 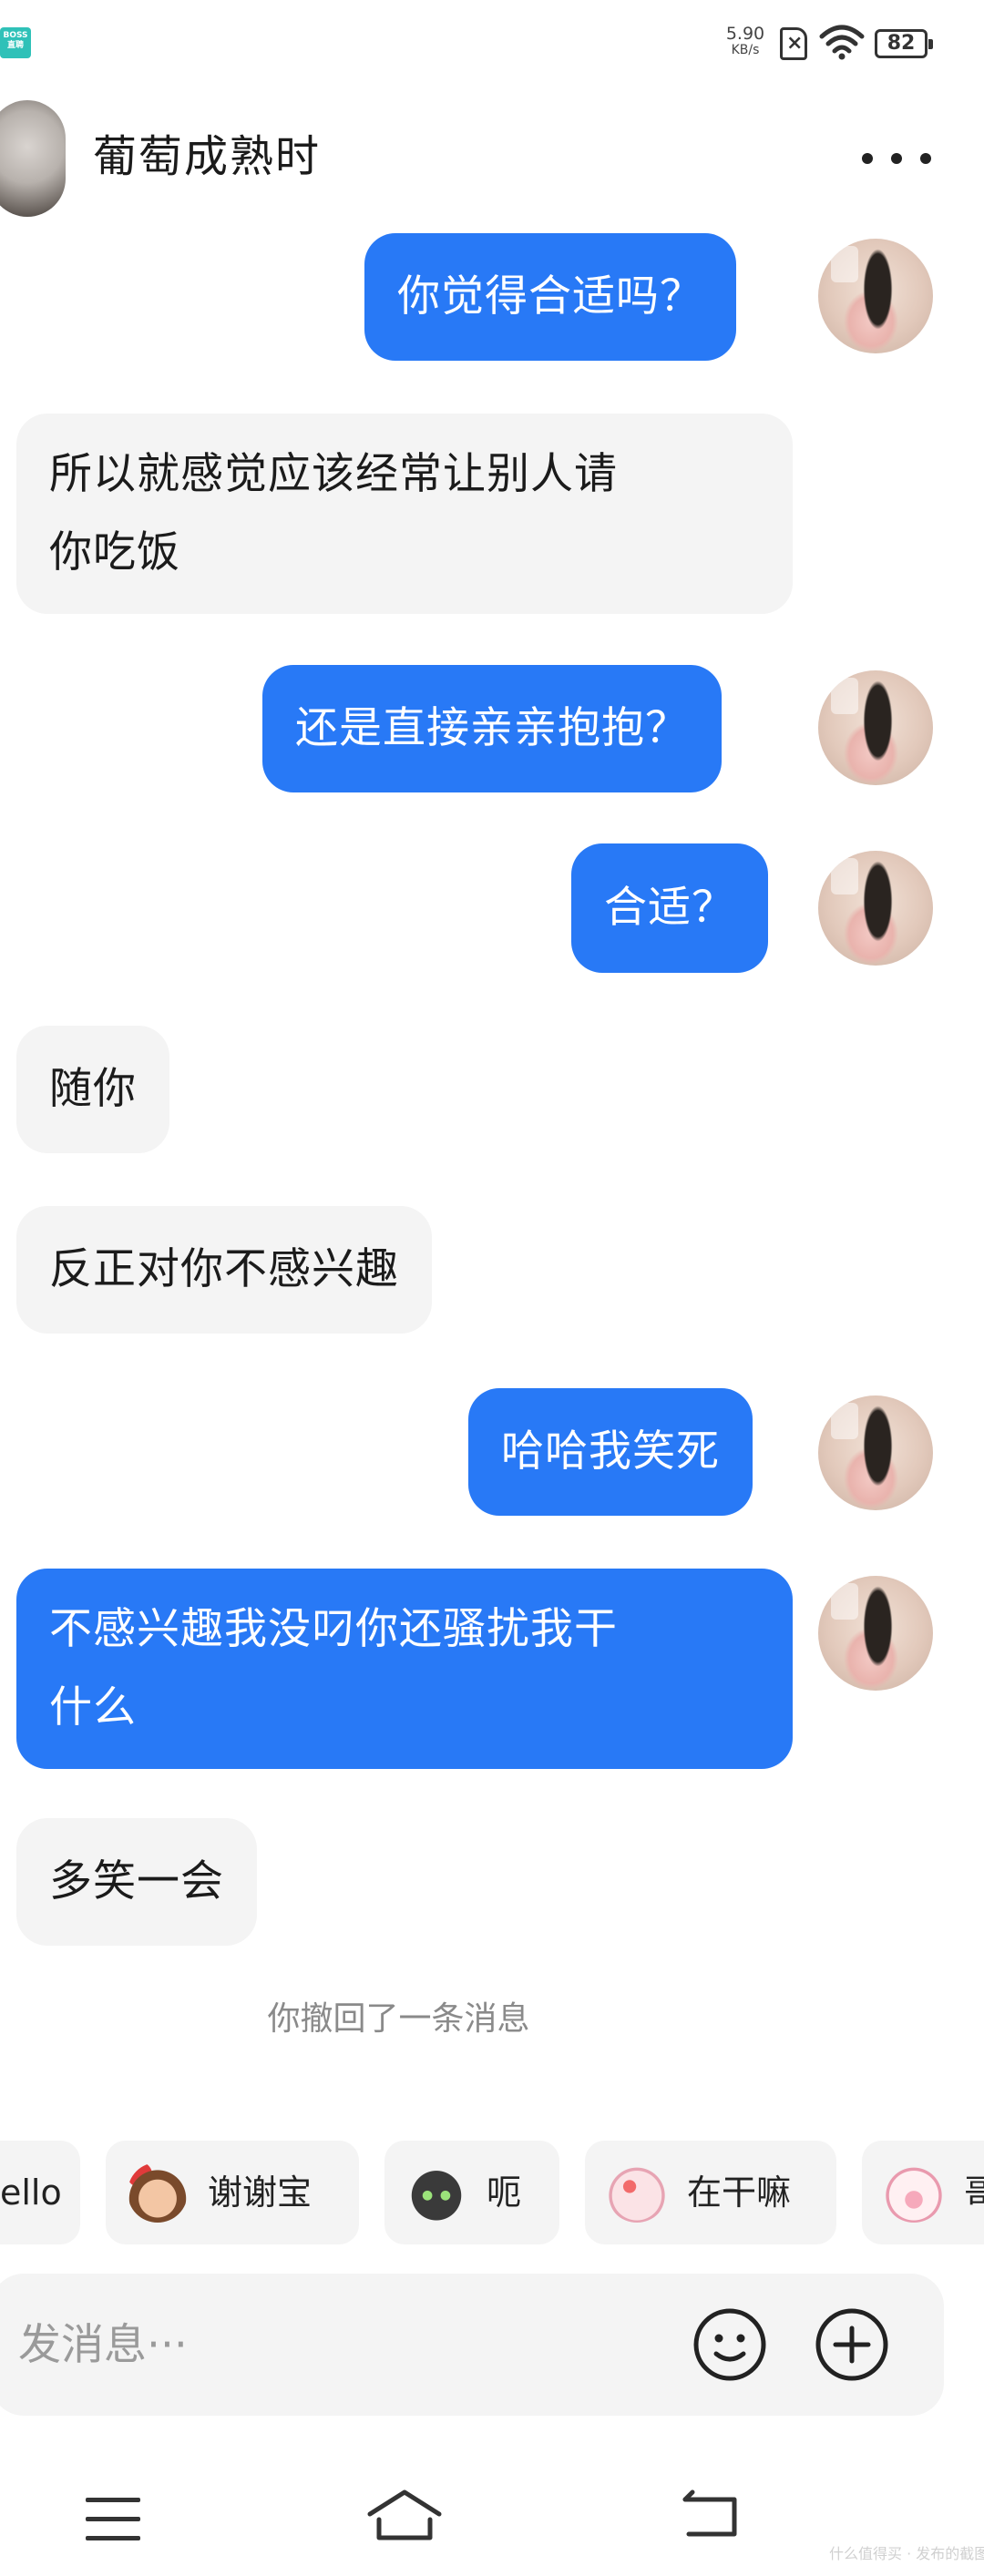 I want to click on back-icon, so click(x=712, y=2516).